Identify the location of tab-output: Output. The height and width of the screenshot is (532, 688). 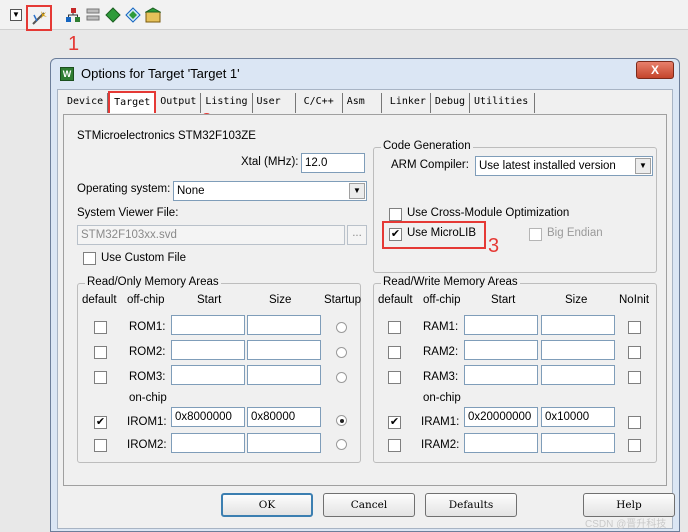
(179, 103).